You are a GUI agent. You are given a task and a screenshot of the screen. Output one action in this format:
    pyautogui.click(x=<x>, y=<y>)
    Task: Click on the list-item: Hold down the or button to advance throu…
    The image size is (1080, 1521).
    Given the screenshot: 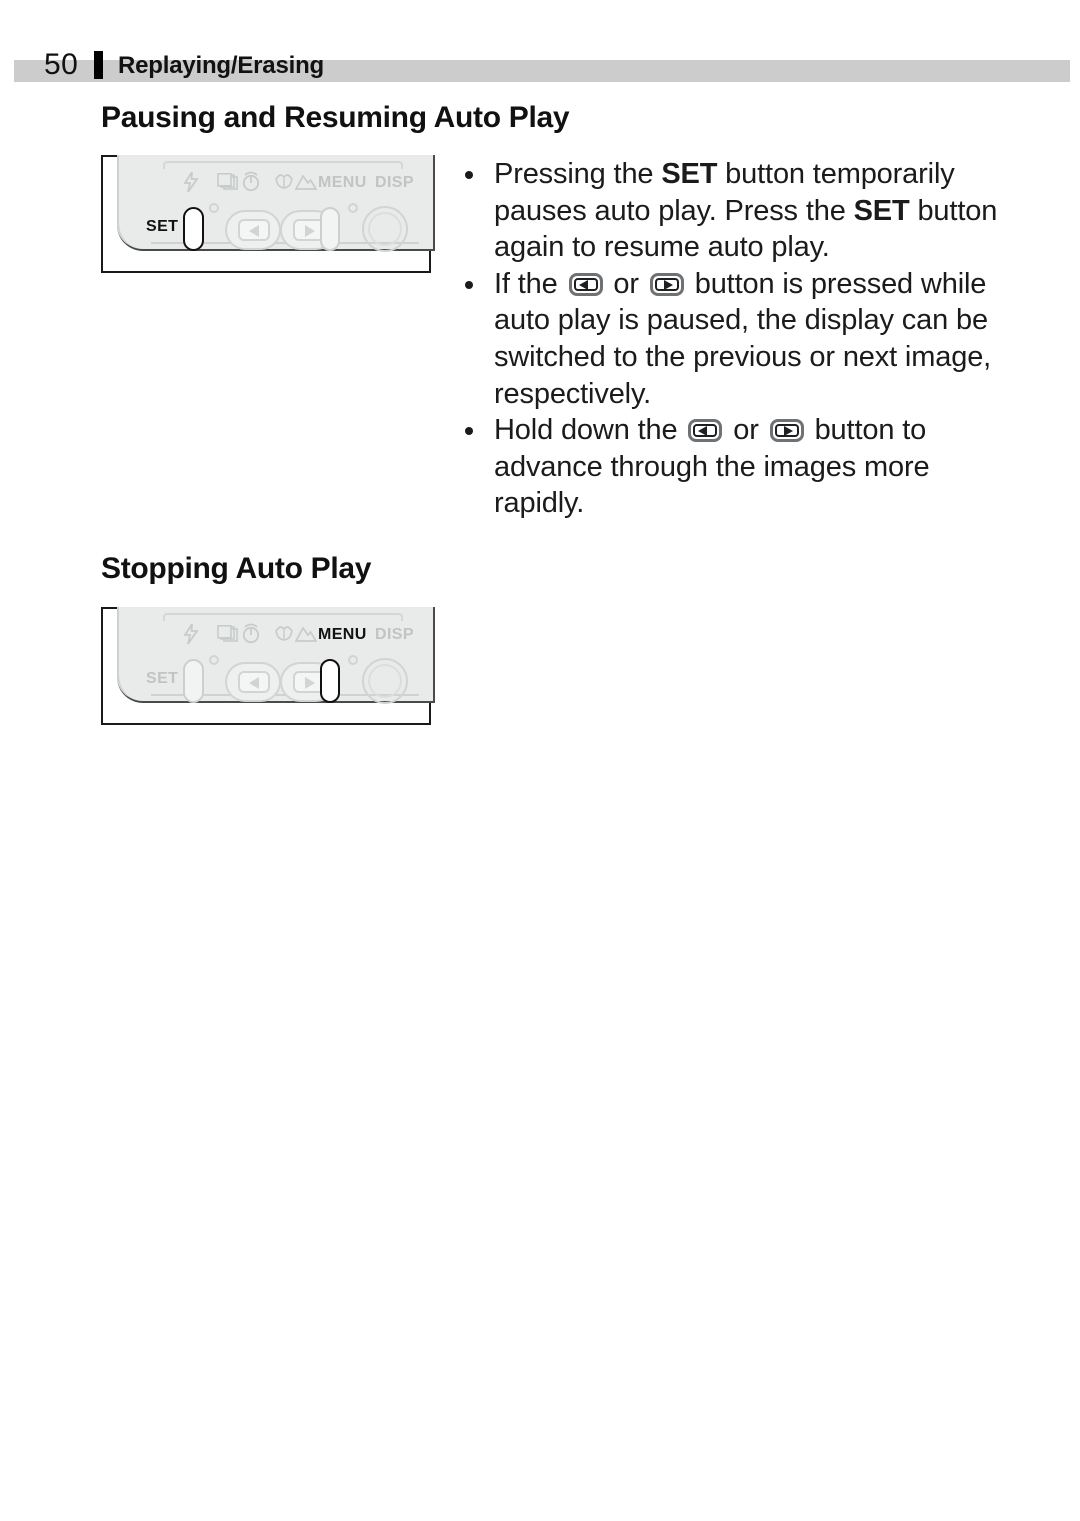 What is the action you would take?
    pyautogui.click(x=736, y=467)
    